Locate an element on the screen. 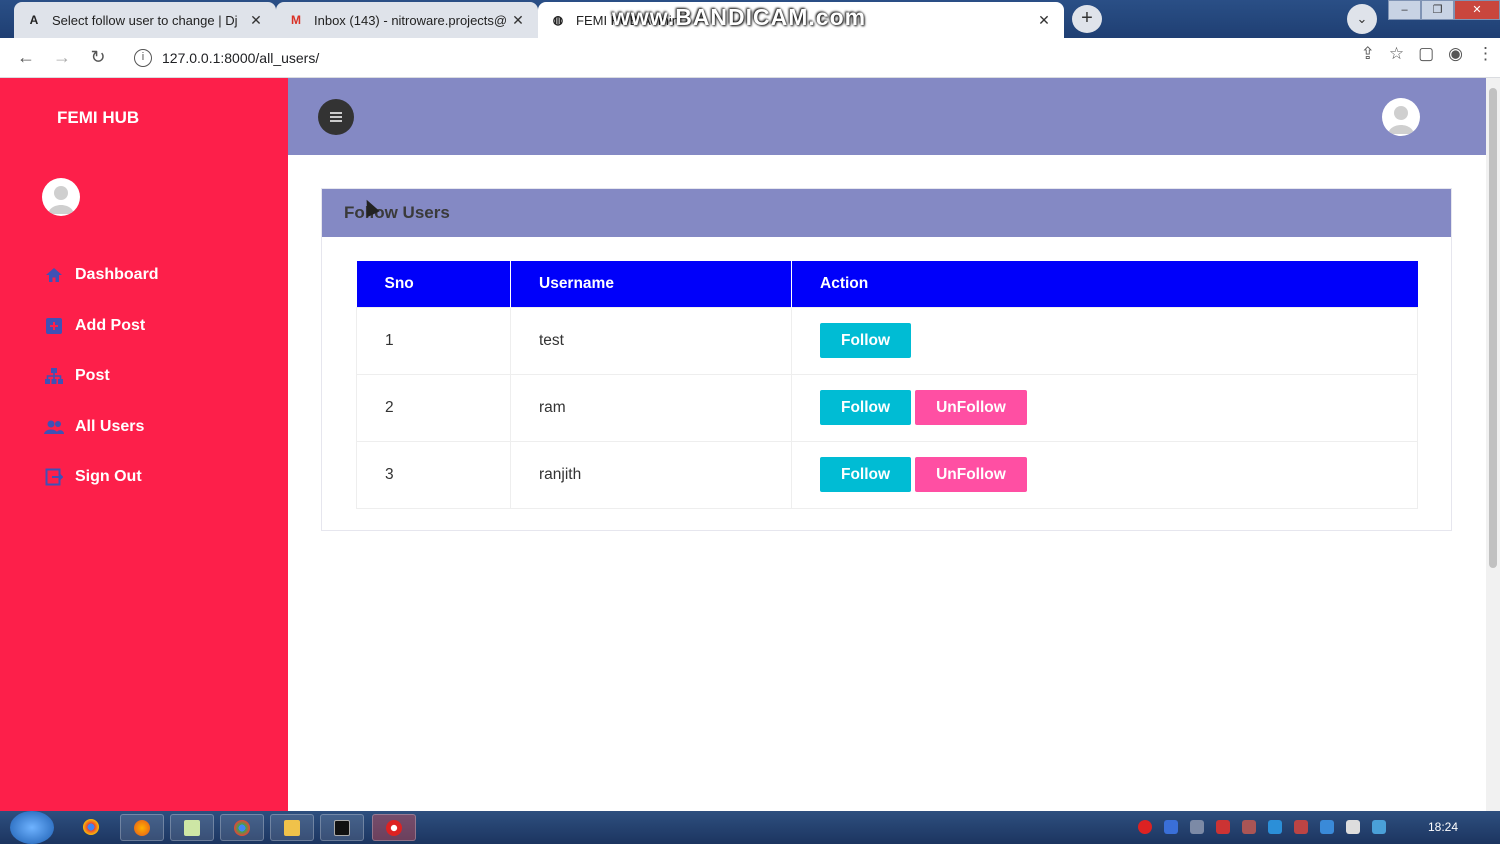 This screenshot has height=844, width=1500. header-avatar is located at coordinates (1401, 117).